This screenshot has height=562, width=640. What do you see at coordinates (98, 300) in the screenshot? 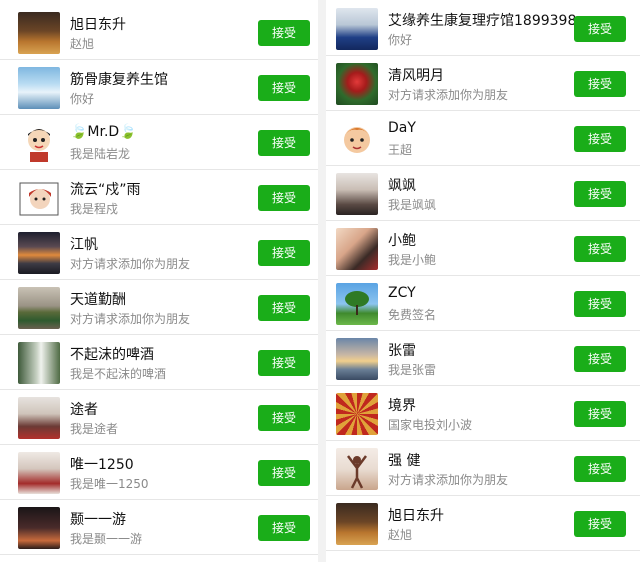
I see `request-name: 天道勤酬` at bounding box center [98, 300].